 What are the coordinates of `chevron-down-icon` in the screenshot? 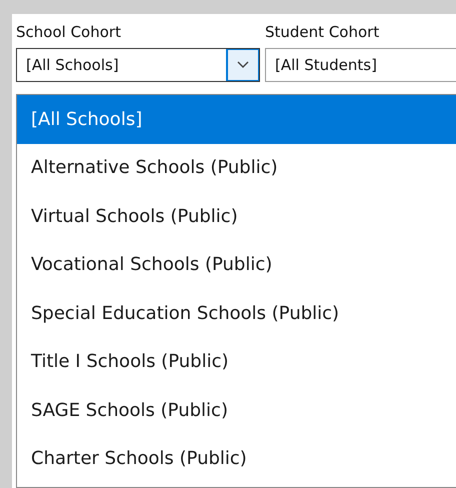 It's located at (243, 65).